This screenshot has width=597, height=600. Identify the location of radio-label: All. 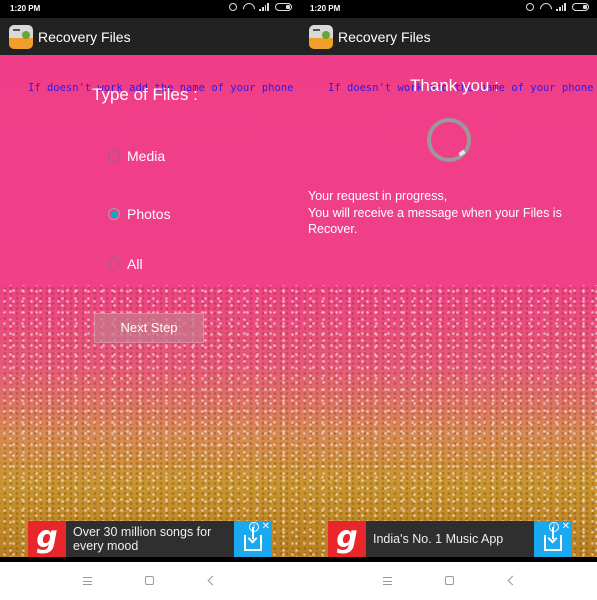
(135, 264).